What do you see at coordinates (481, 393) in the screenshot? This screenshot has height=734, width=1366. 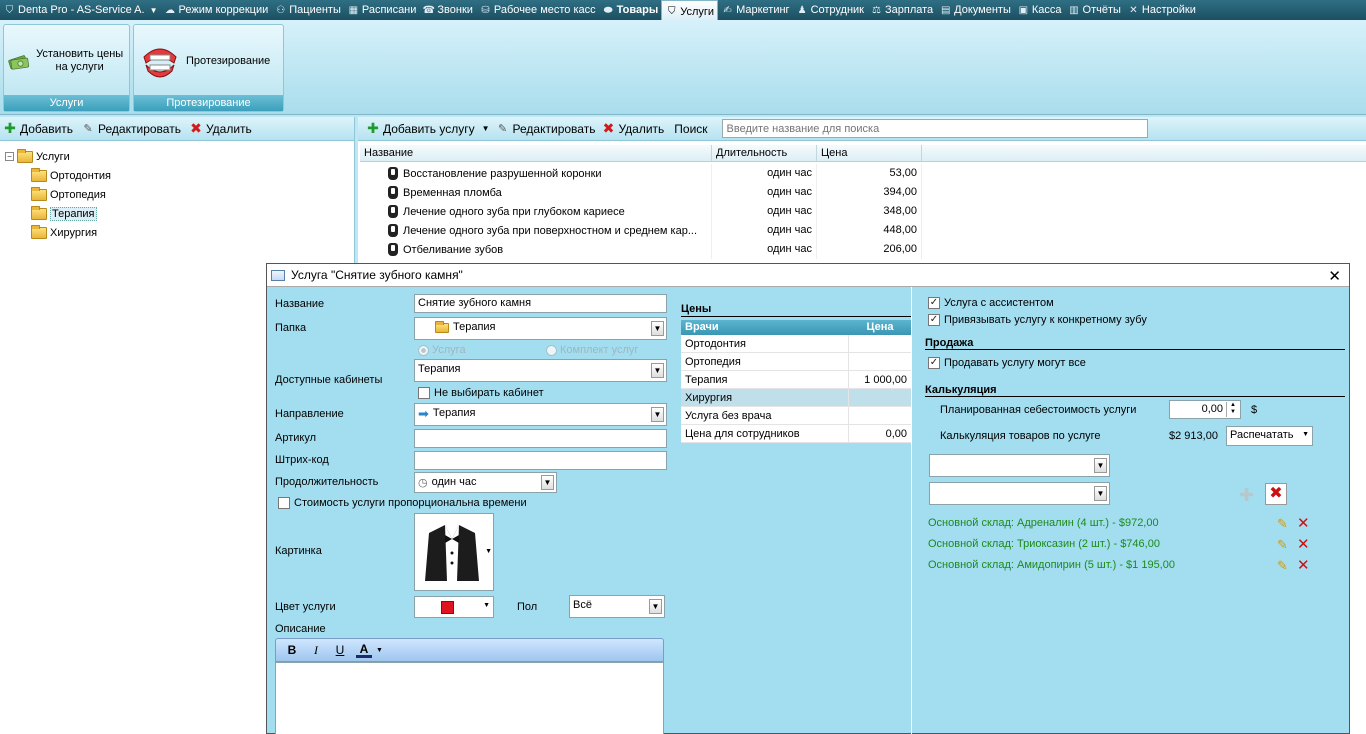 I see `no-cabinet-checkbox: Не выбирать кабинет` at bounding box center [481, 393].